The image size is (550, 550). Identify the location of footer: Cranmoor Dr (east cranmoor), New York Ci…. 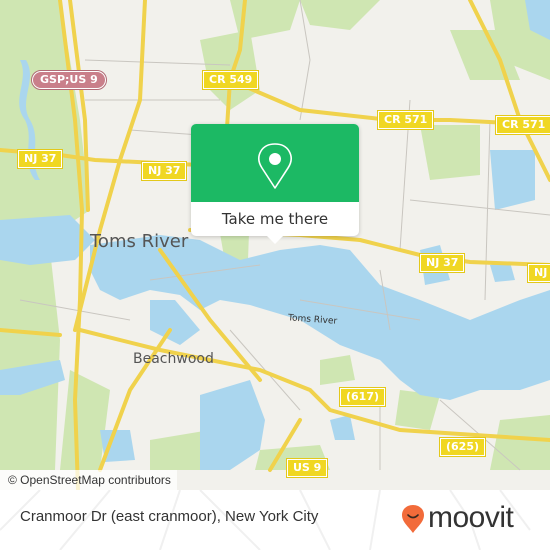
(275, 520).